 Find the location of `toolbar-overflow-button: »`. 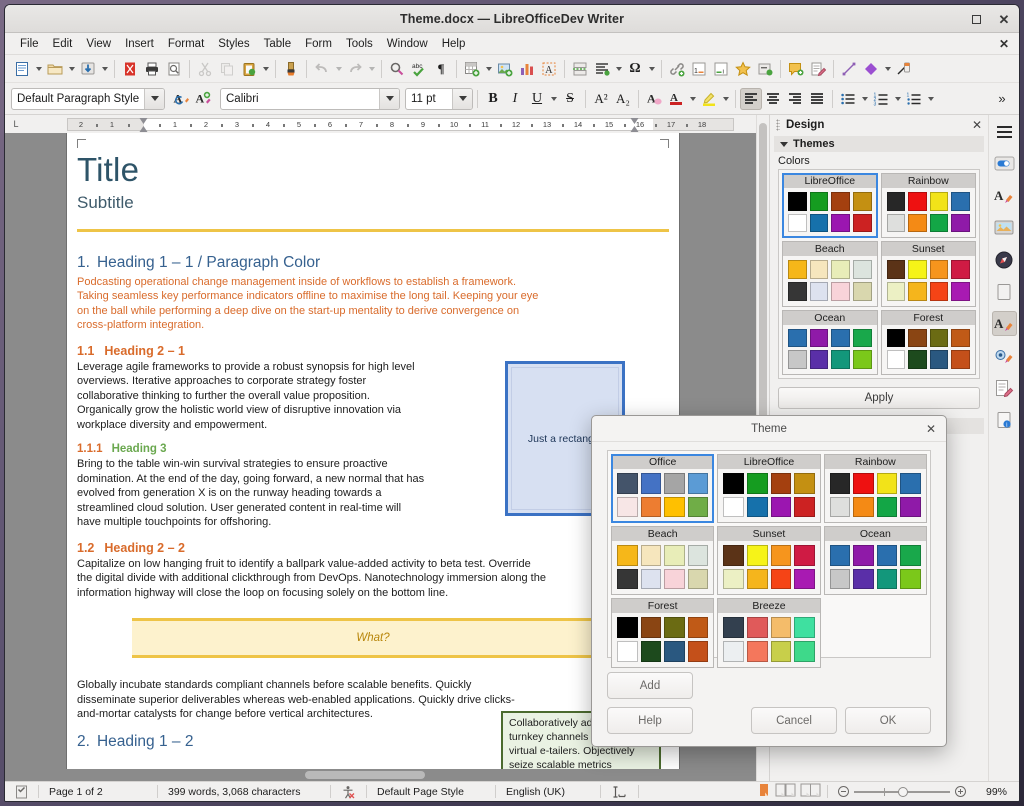

toolbar-overflow-button: » is located at coordinates (1002, 99).